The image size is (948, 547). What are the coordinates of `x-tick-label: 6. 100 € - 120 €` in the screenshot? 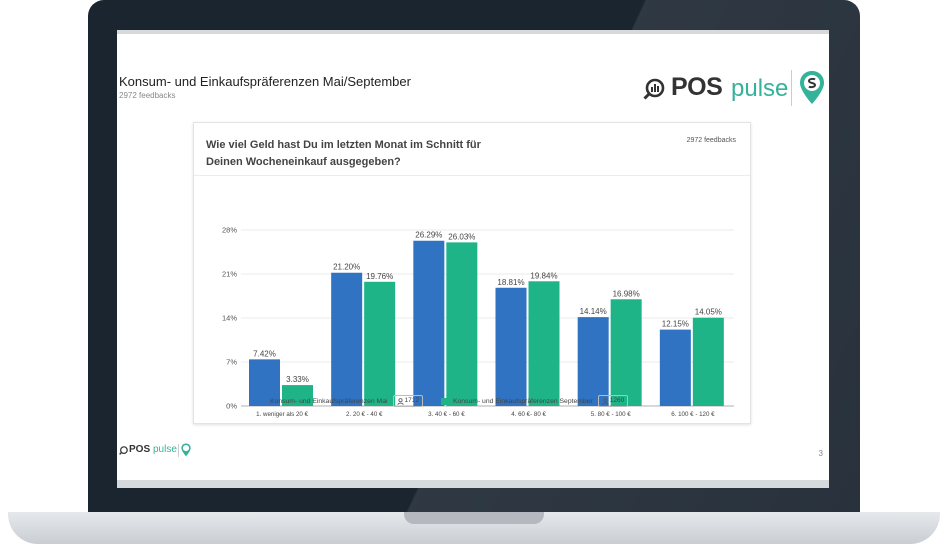 It's located at (693, 414).